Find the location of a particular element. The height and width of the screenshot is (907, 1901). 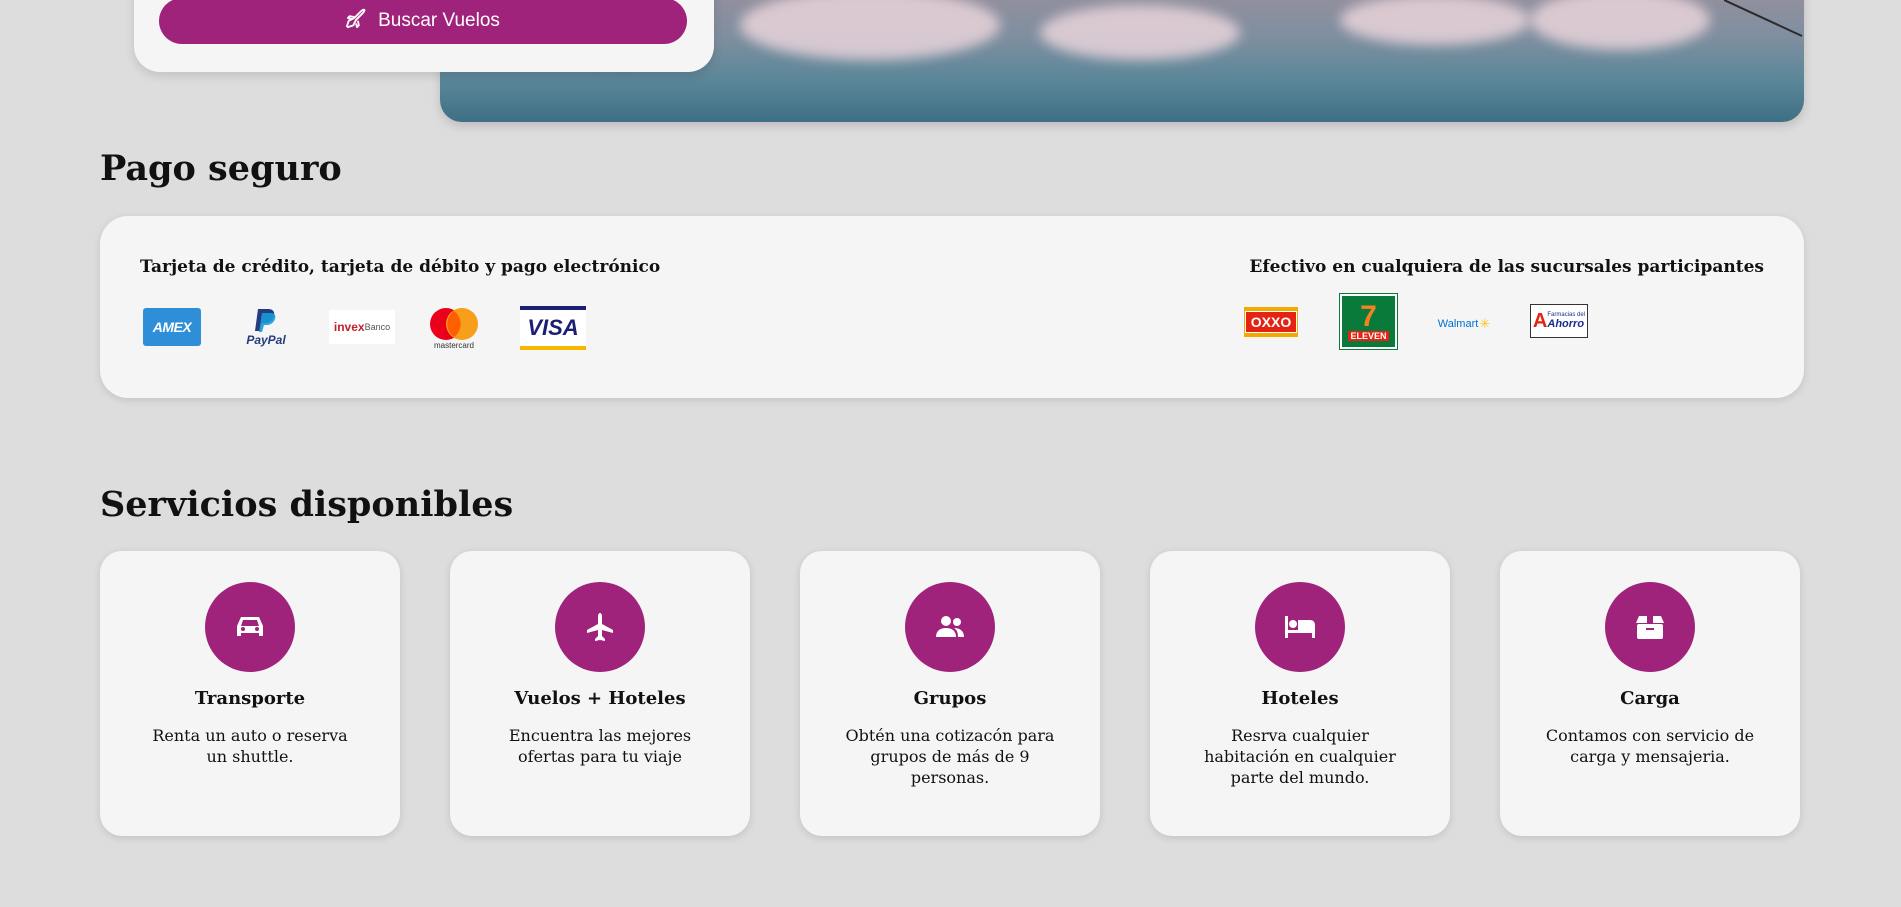

search-flights-button: Buscar Vuelos is located at coordinates (423, 22).